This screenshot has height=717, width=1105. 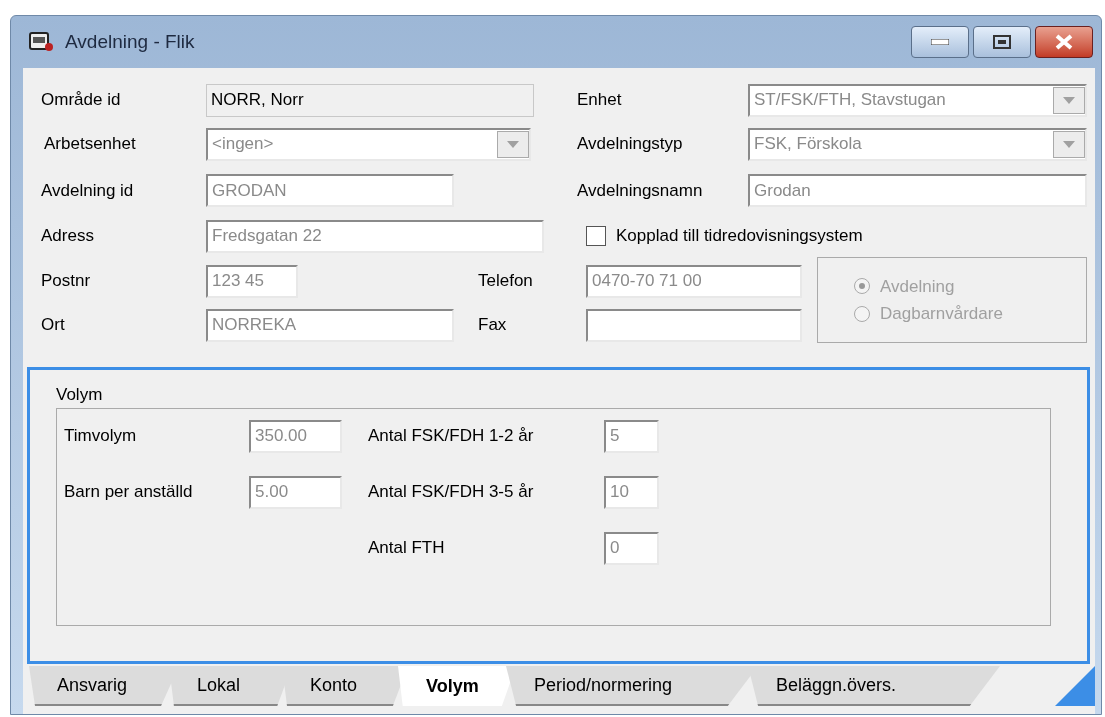 I want to click on close-button, so click(x=1064, y=42).